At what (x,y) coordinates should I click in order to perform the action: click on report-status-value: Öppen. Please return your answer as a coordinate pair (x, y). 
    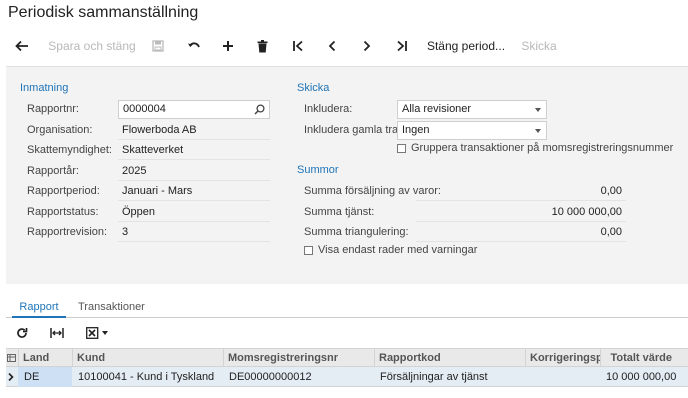
    Looking at the image, I should click on (194, 212).